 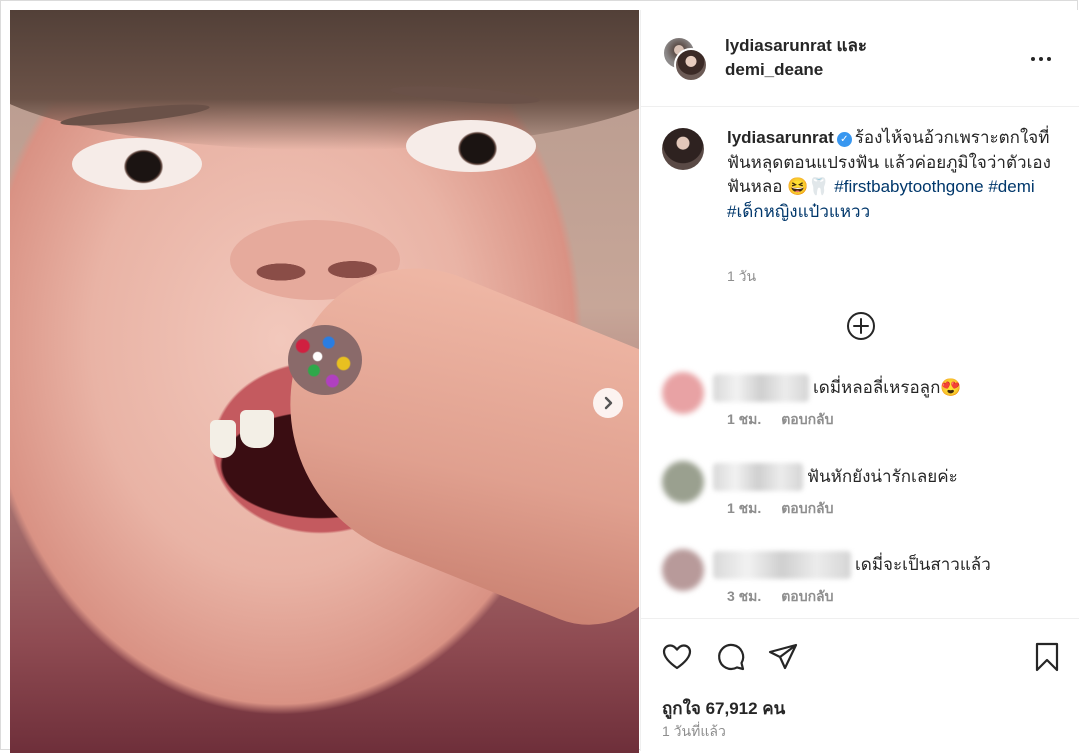 I want to click on share-button, so click(x=783, y=657).